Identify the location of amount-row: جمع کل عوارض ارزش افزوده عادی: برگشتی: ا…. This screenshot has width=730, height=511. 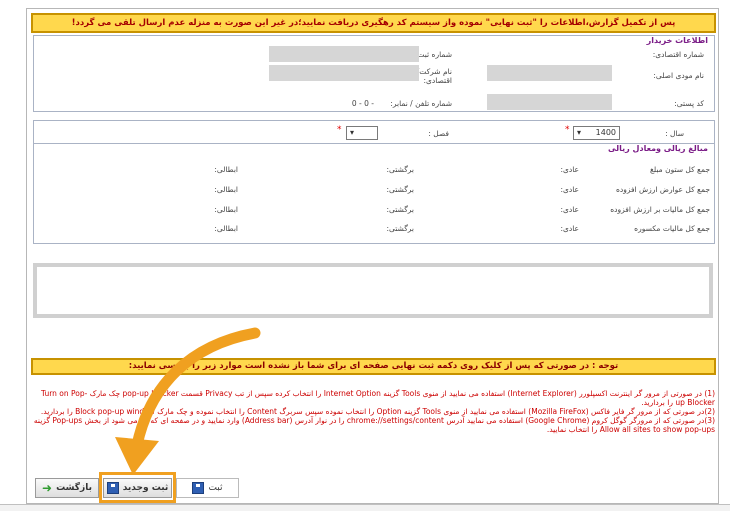
(375, 191).